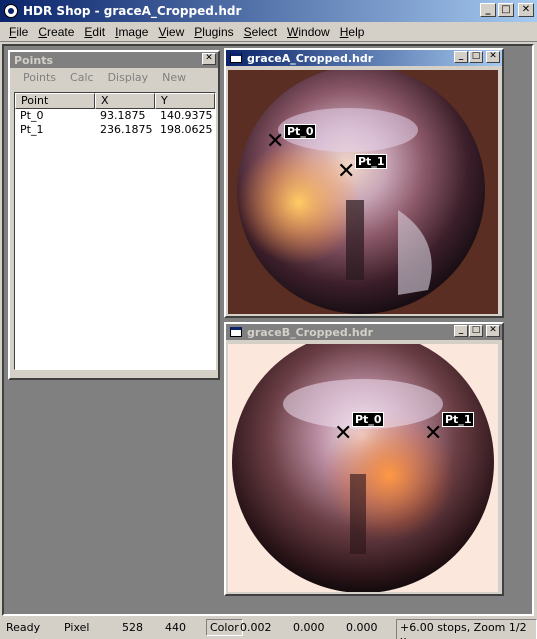 Image resolution: width=537 pixels, height=639 pixels. I want to click on points-toolbar: Points Calc Display New, so click(114, 77).